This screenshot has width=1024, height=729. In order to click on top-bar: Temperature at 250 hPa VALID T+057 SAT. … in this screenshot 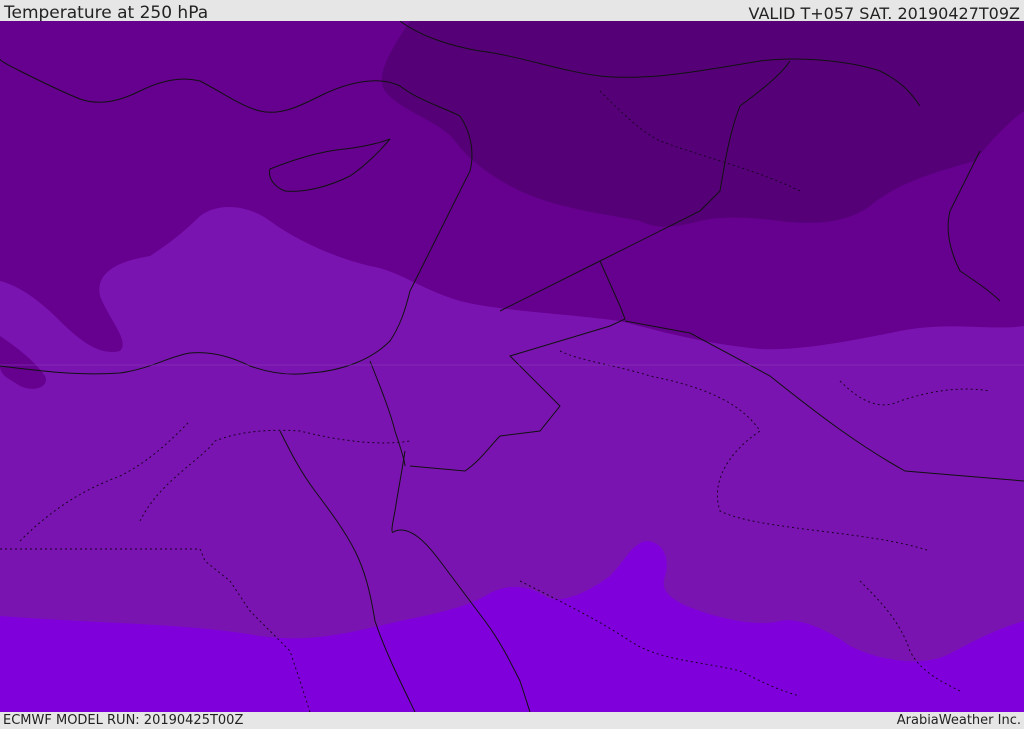, I will do `click(512, 11)`.